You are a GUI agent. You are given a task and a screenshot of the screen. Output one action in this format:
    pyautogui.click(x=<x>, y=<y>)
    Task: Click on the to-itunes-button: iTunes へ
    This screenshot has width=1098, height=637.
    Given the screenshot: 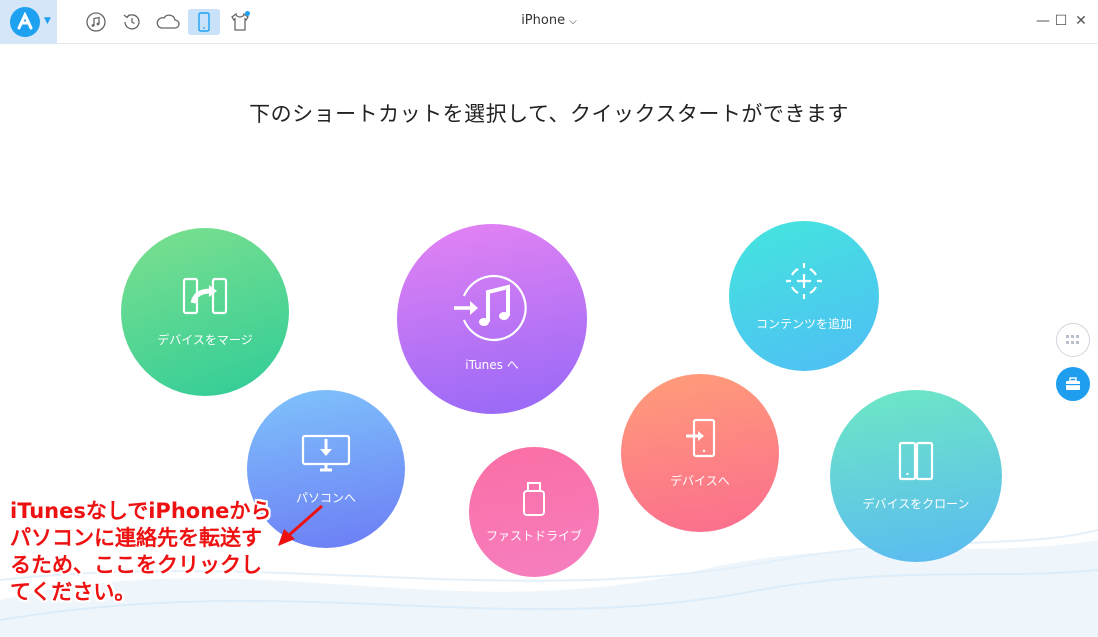 What is the action you would take?
    pyautogui.click(x=492, y=319)
    